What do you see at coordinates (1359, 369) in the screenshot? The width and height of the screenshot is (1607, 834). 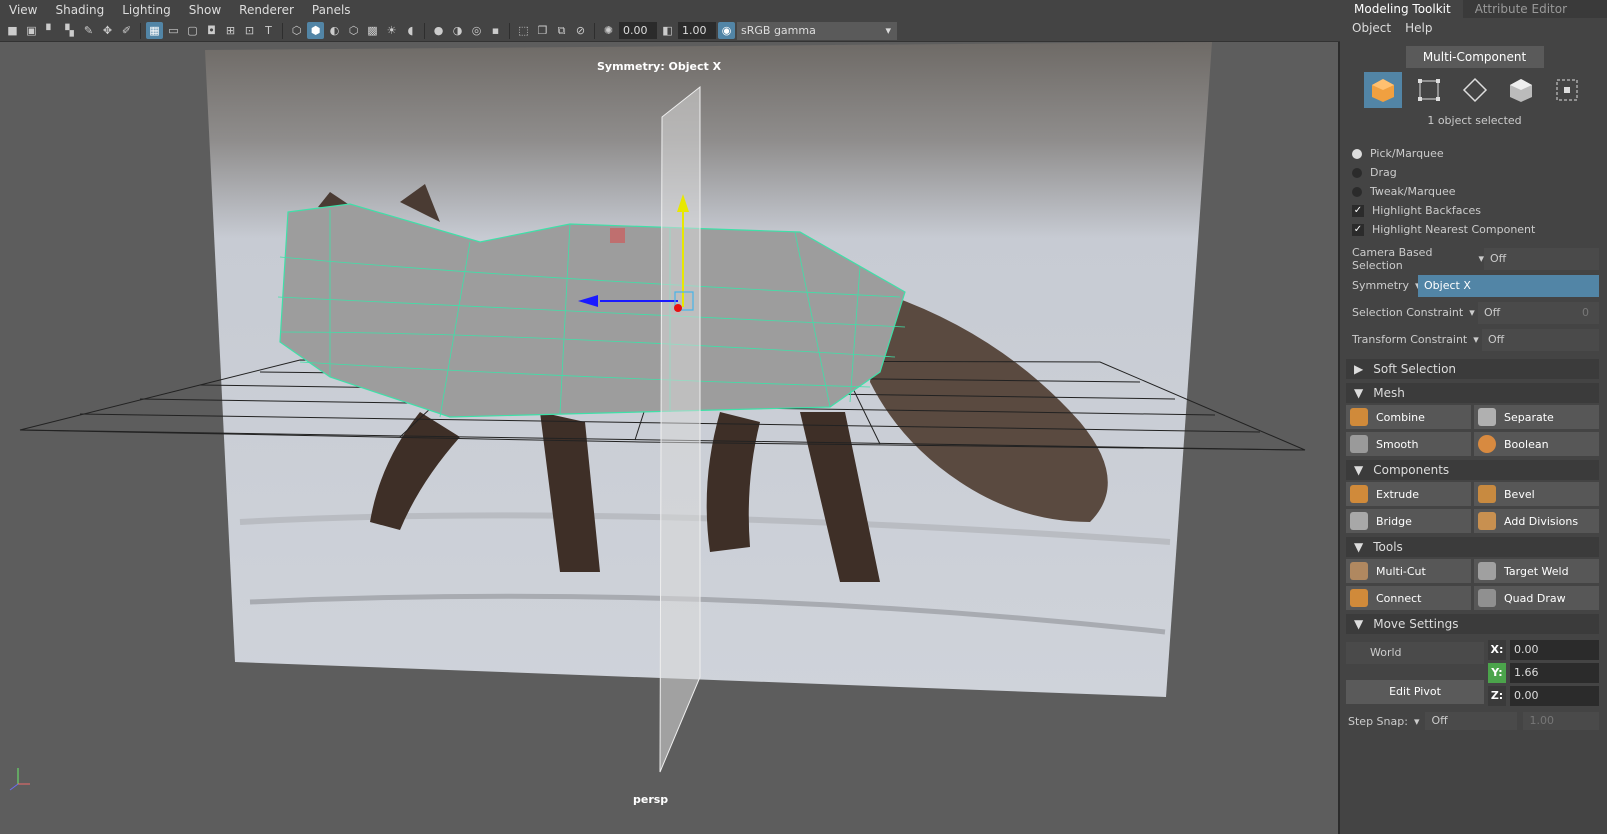 I see `chevron-right-icon: ▶` at bounding box center [1359, 369].